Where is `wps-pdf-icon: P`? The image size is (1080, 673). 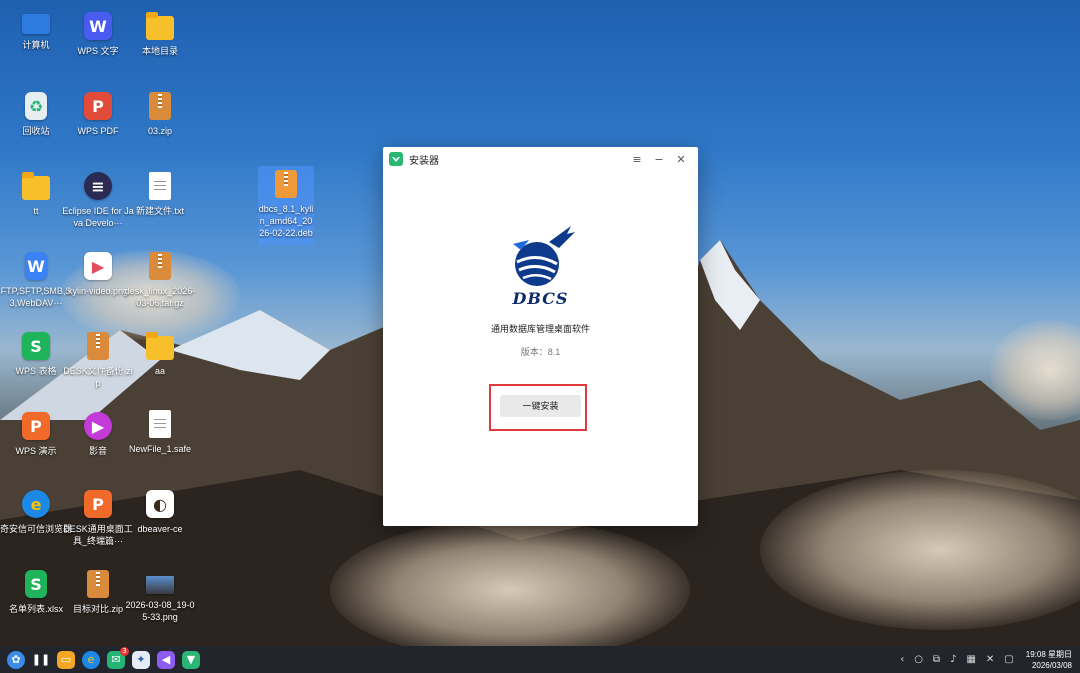 wps-pdf-icon: P is located at coordinates (98, 106).